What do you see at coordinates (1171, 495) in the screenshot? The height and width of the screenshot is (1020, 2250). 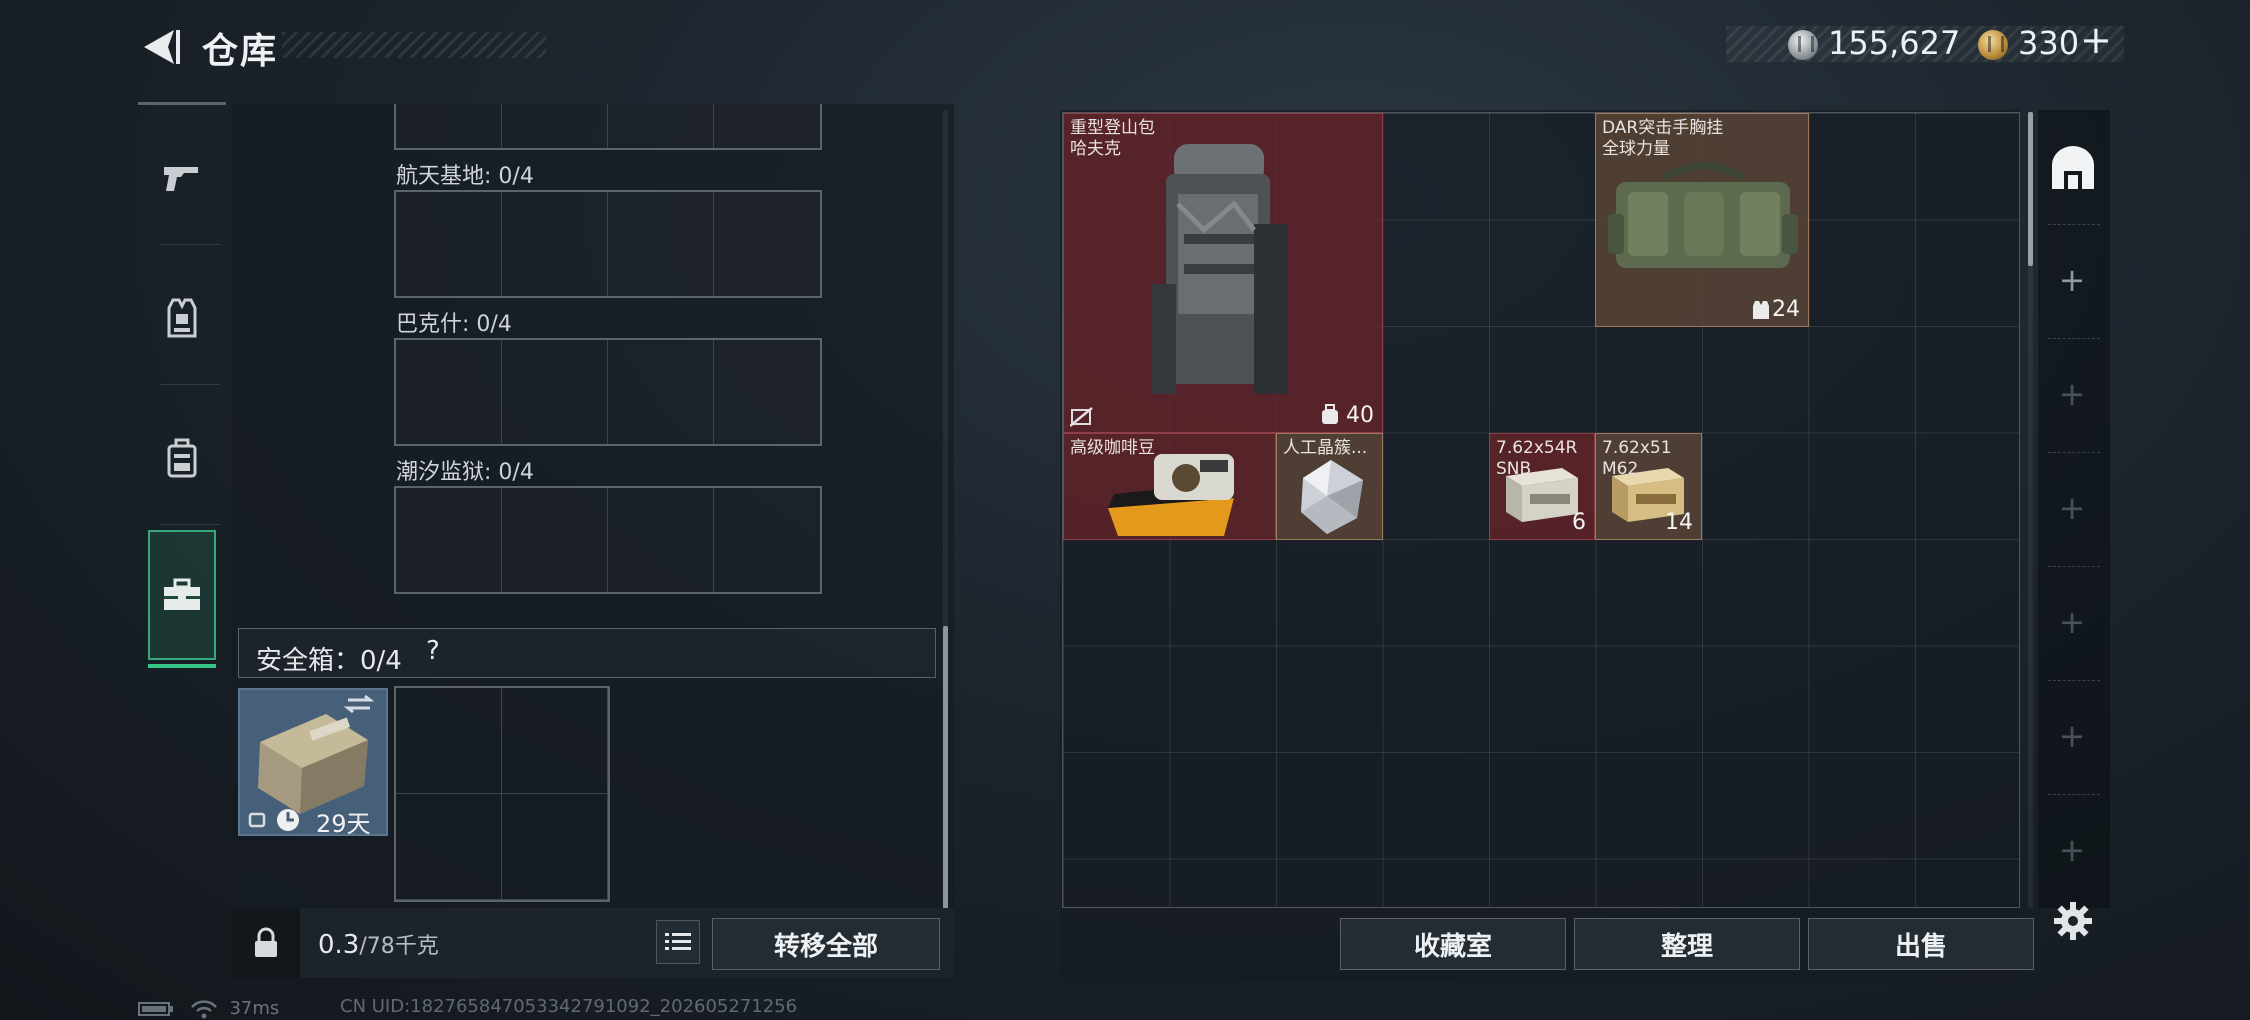 I see `coffee-bag-image` at bounding box center [1171, 495].